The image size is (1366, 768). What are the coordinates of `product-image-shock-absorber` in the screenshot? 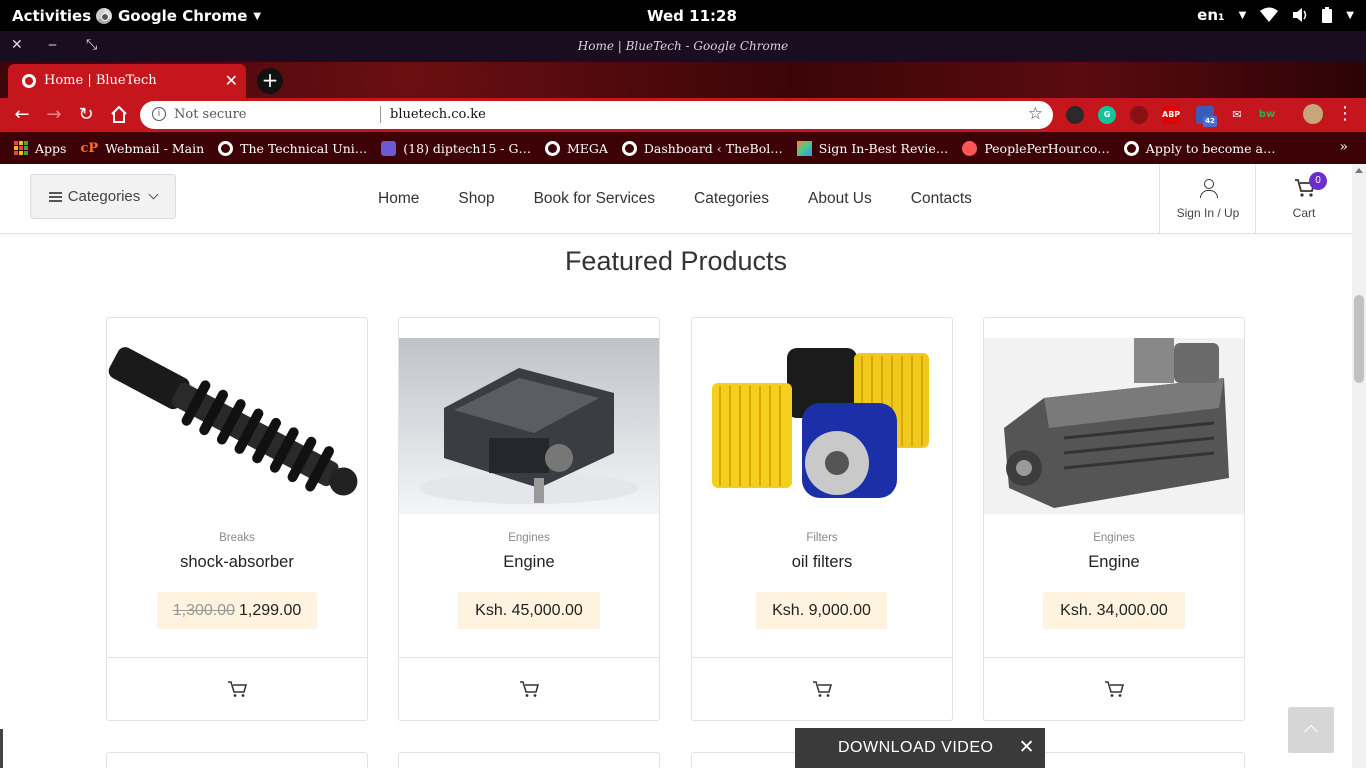 It's located at (237, 426).